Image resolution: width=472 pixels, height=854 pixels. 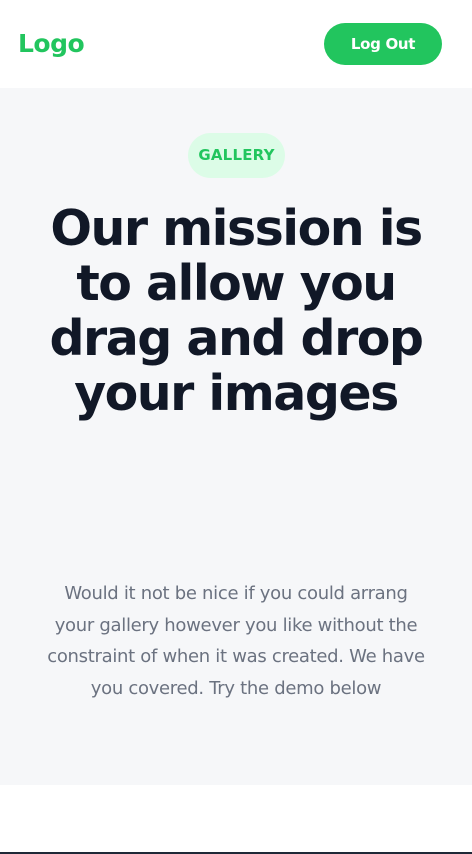 What do you see at coordinates (236, 44) in the screenshot?
I see `top-navbar: Logo Log Out` at bounding box center [236, 44].